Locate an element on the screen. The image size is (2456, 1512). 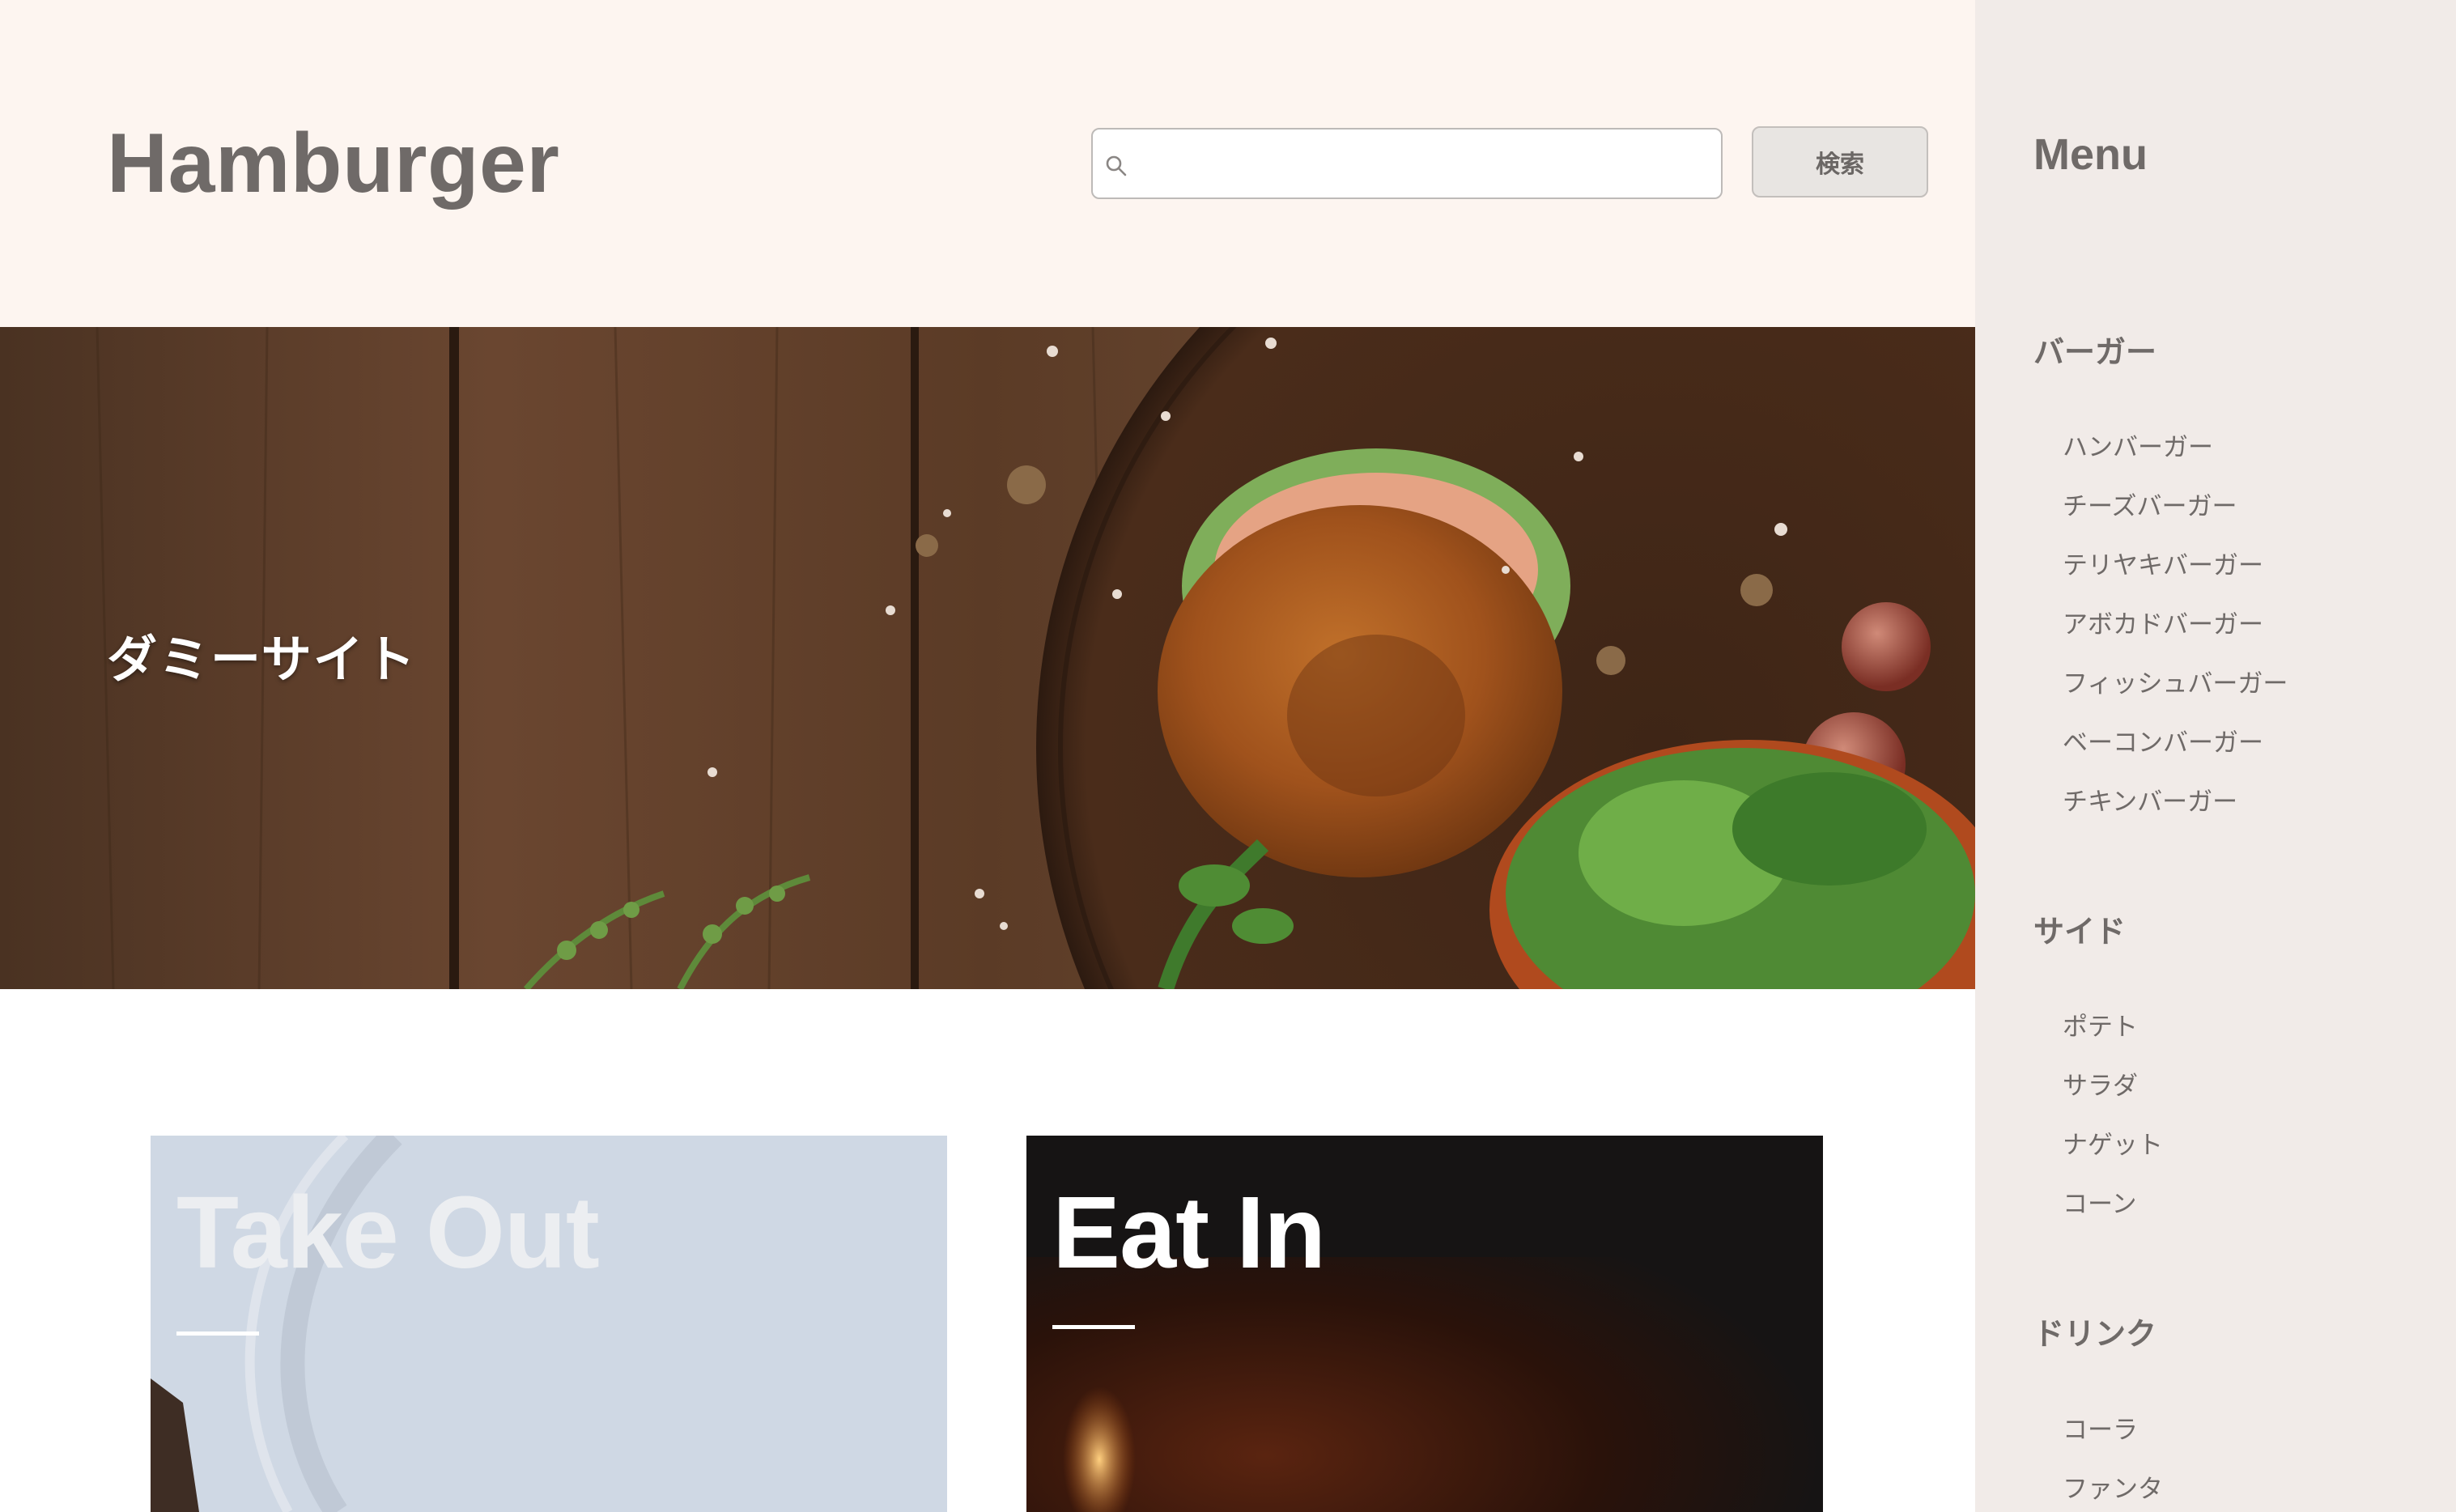
site-logo: Hamburger is located at coordinates (333, 163).